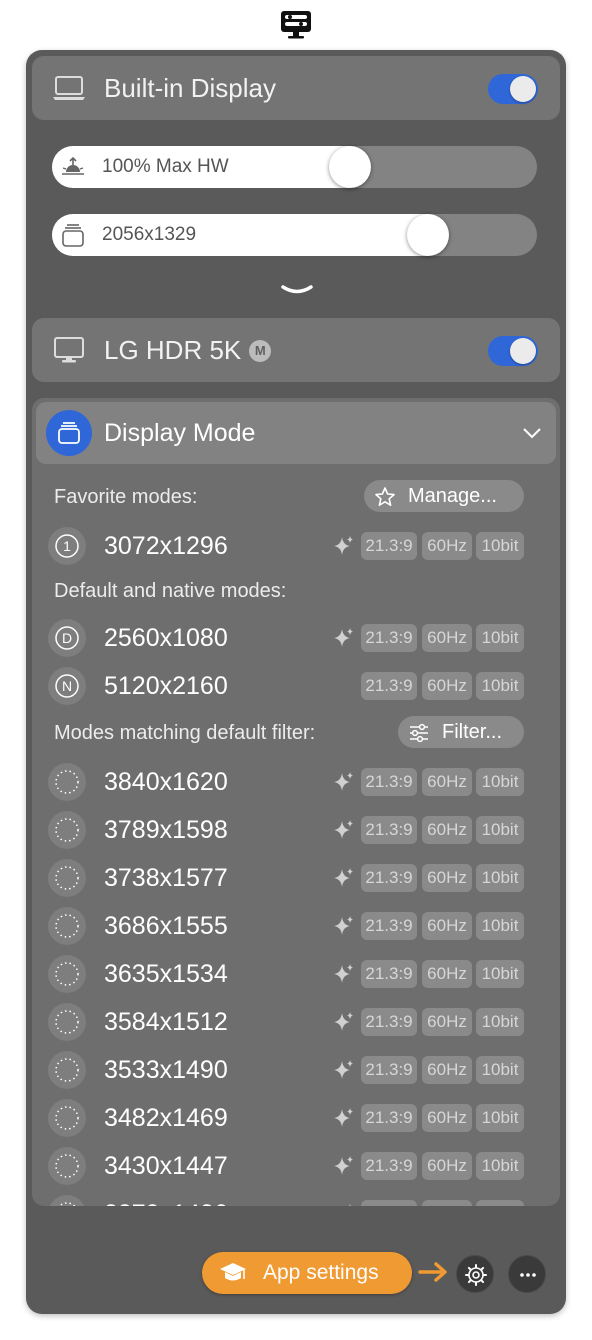 The width and height of the screenshot is (592, 1340). Describe the element at coordinates (170, 591) in the screenshot. I see `default-modes-label: Default and native modes:` at that location.